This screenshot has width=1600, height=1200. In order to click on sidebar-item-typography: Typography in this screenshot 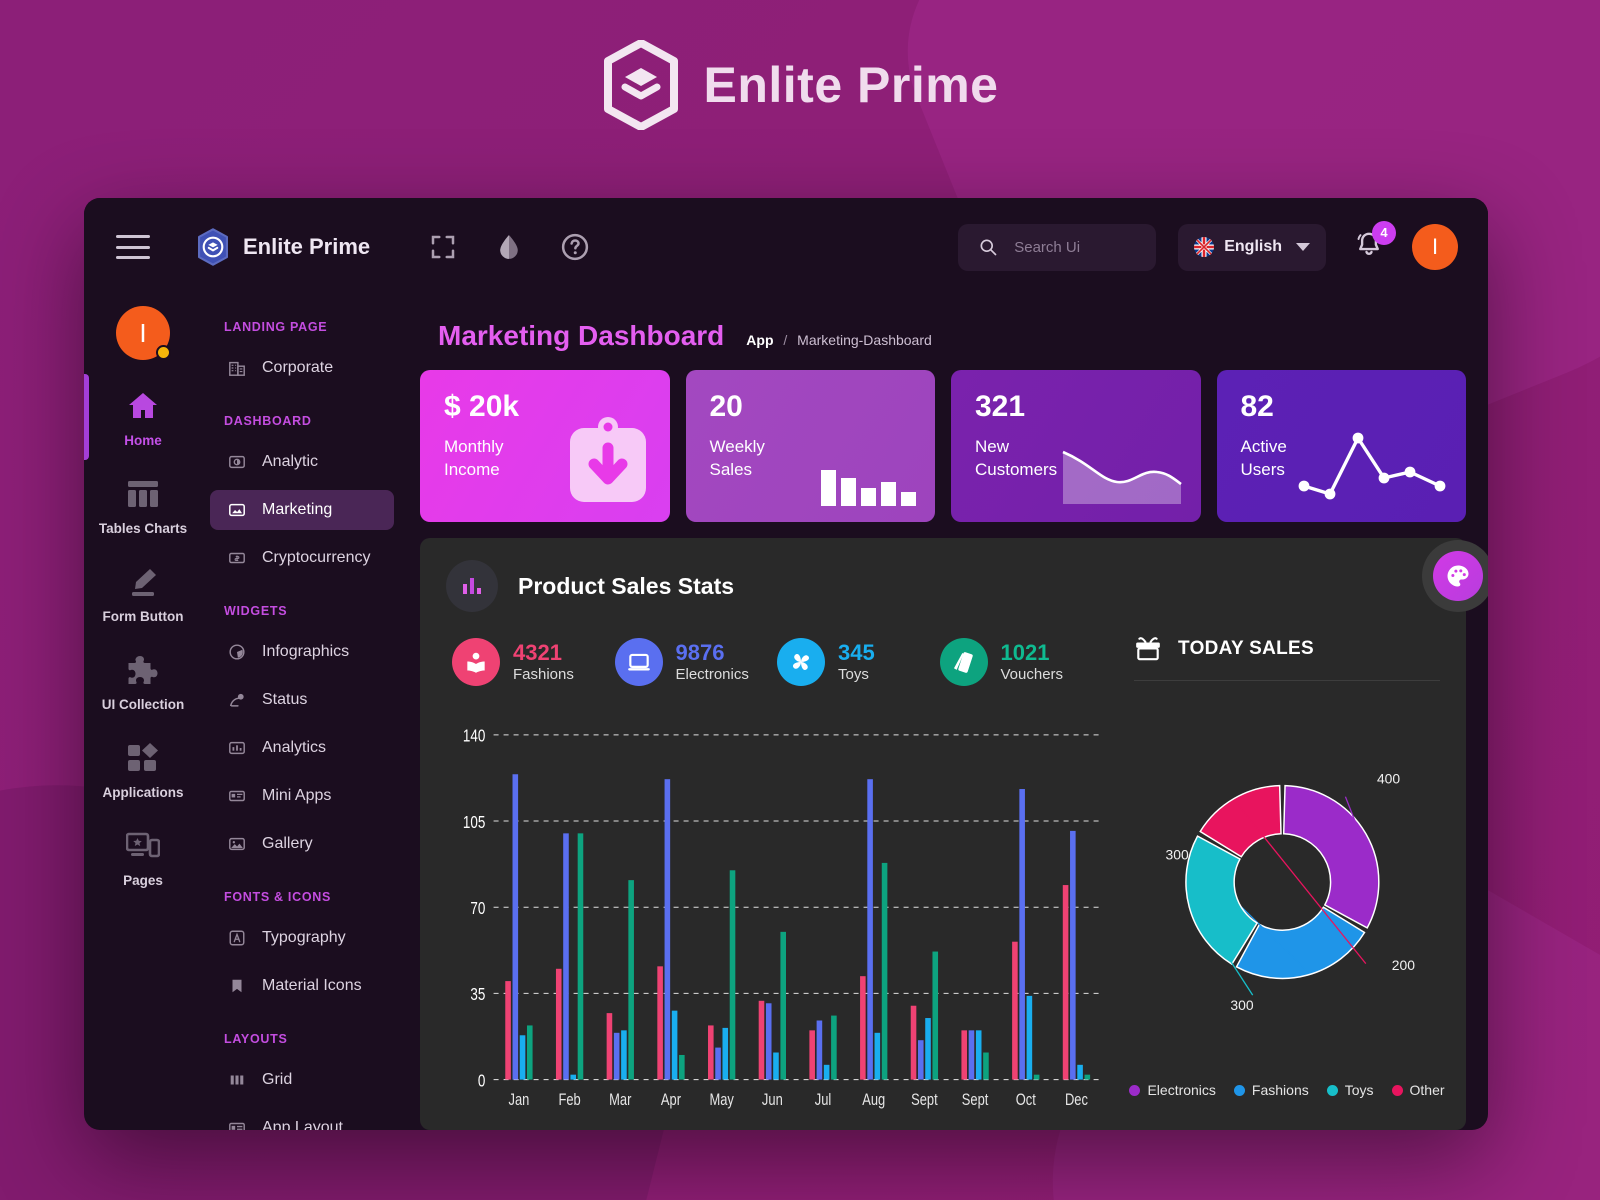, I will do `click(302, 938)`.